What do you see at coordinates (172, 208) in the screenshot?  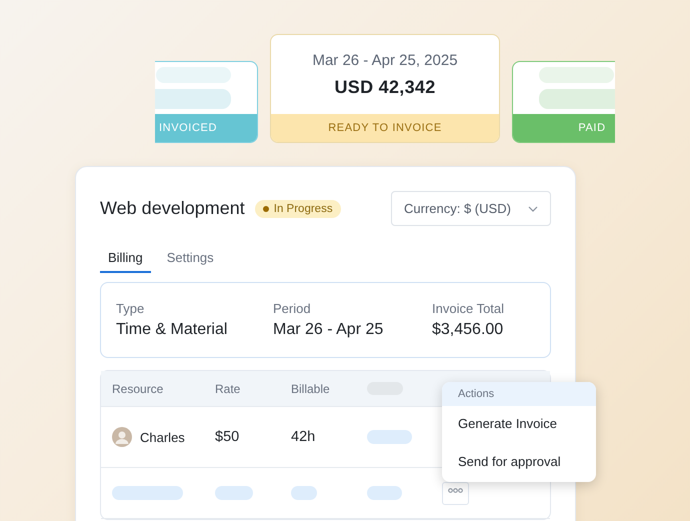 I see `project-title: Web development` at bounding box center [172, 208].